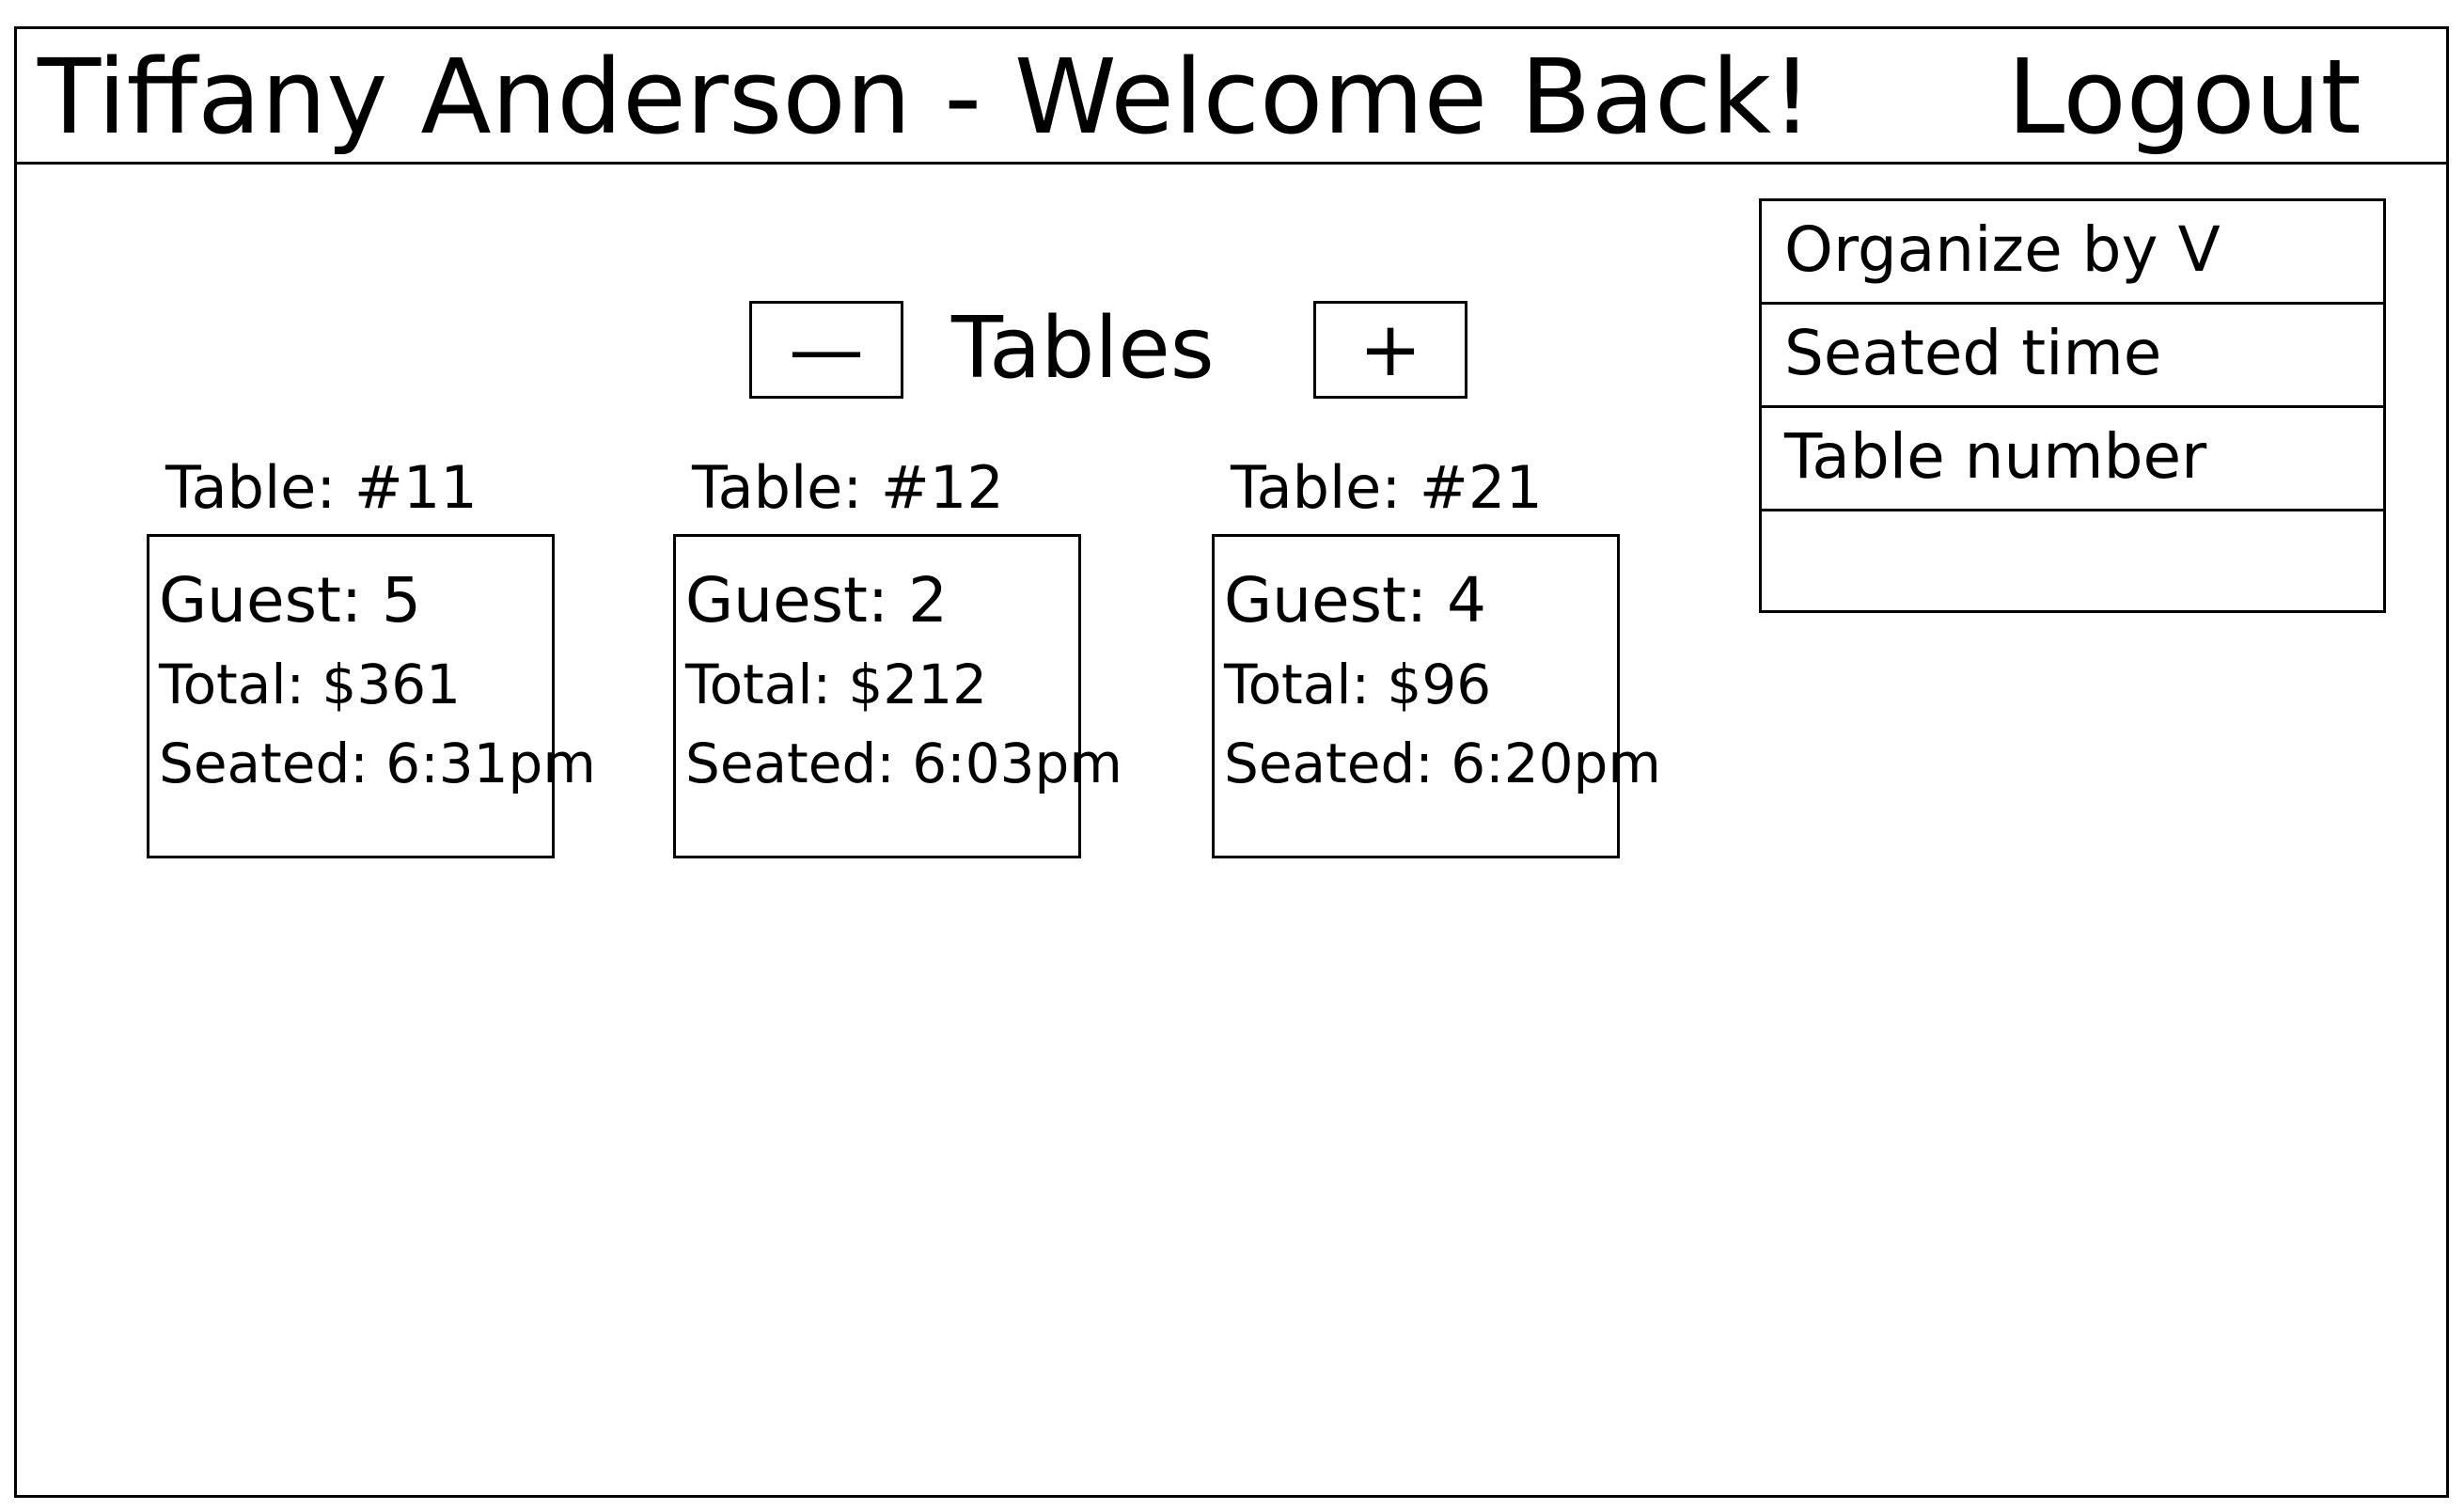 The height and width of the screenshot is (1510, 2464). I want to click on header-divider, so click(1232, 163).